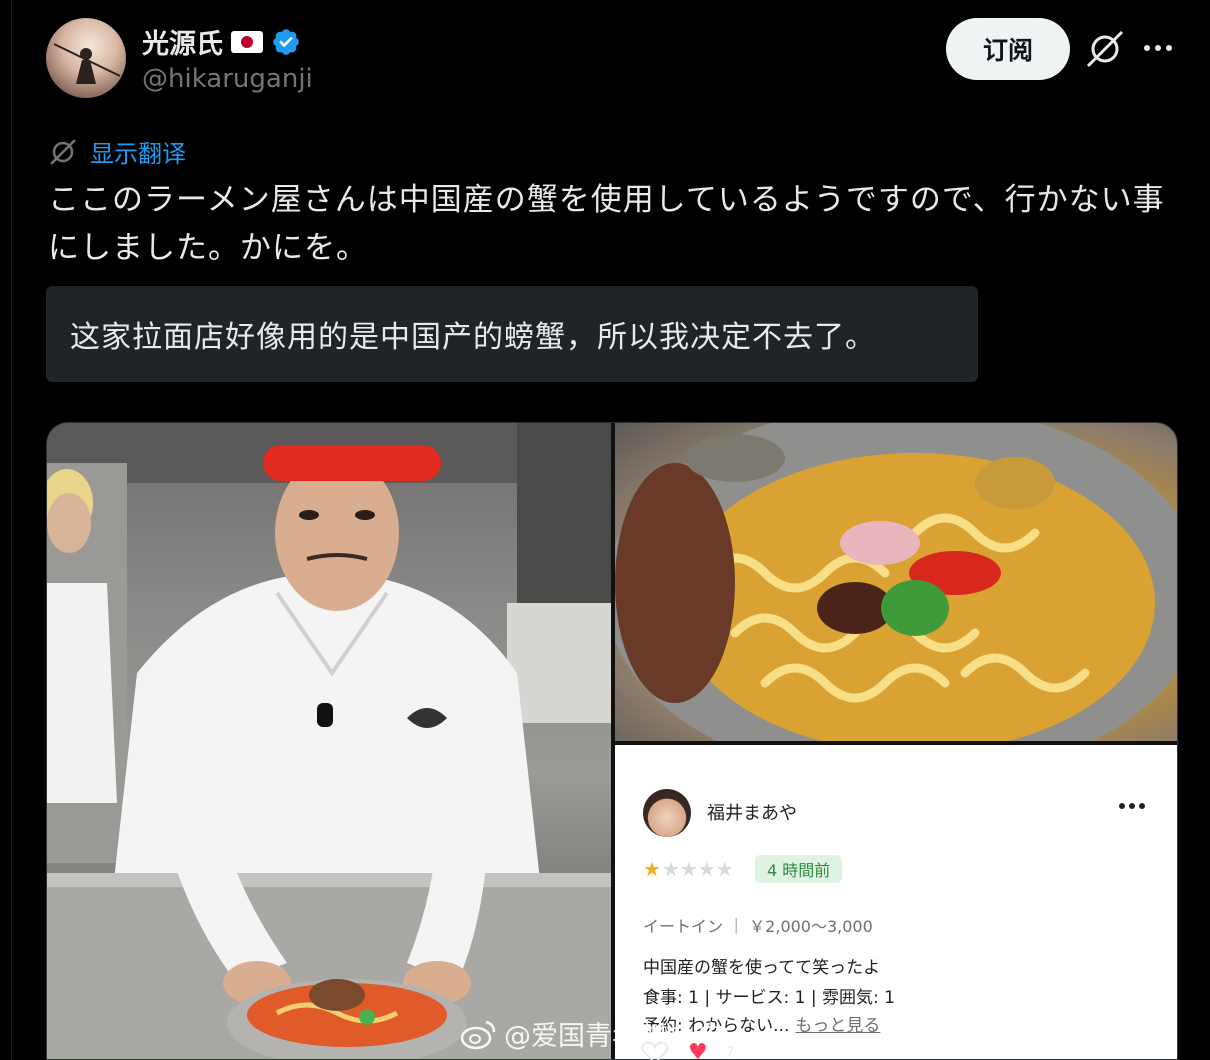  What do you see at coordinates (1160, 48) in the screenshot?
I see `more-options-icon` at bounding box center [1160, 48].